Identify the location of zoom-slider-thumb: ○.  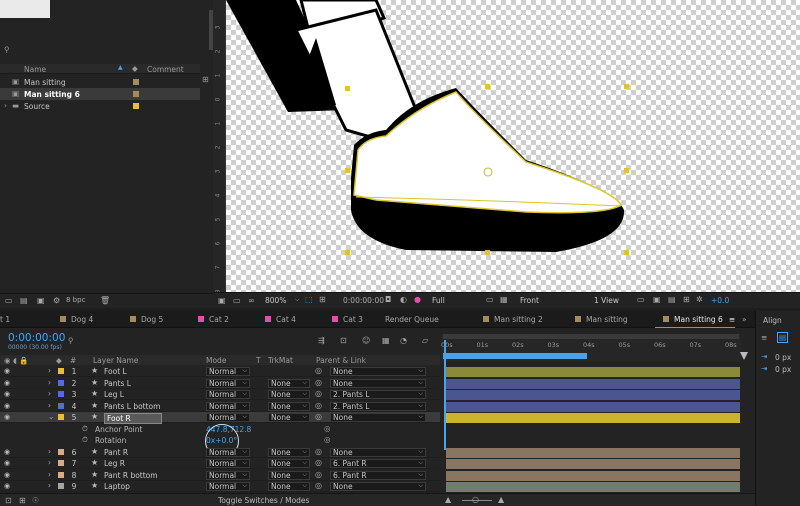
(475, 499).